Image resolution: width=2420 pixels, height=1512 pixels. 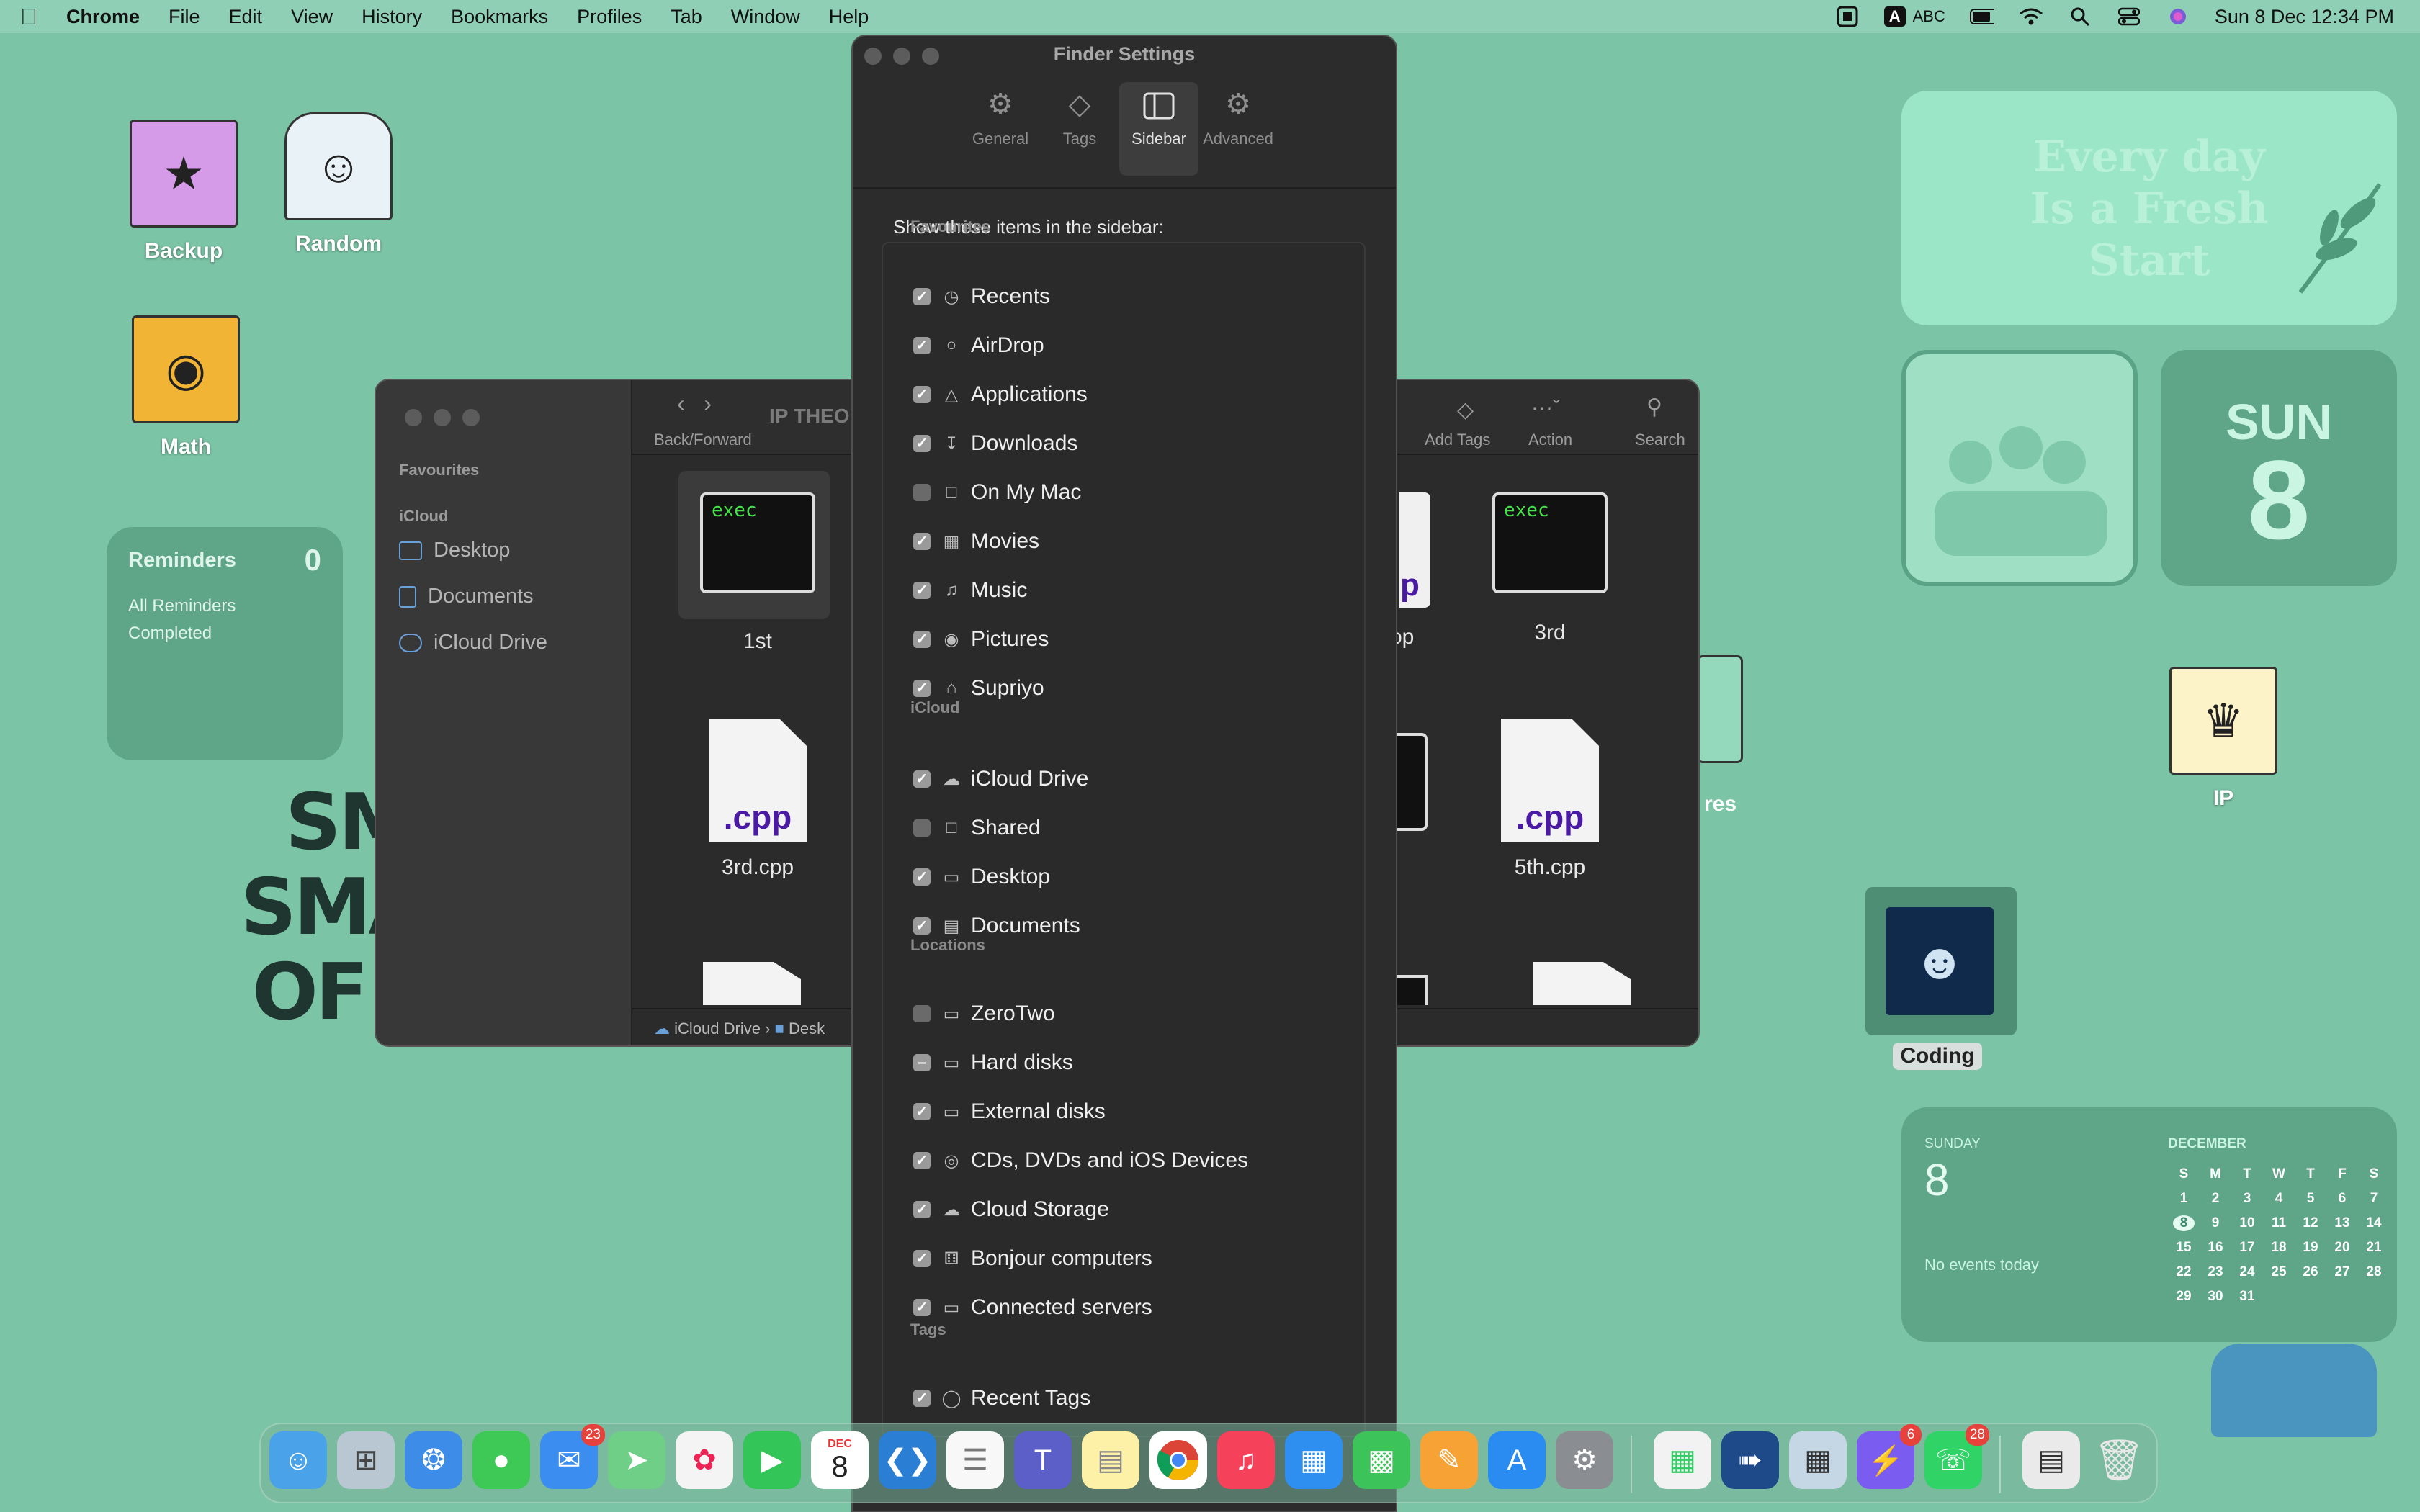 What do you see at coordinates (2119, 1460) in the screenshot?
I see `trash-icon: 🗑` at bounding box center [2119, 1460].